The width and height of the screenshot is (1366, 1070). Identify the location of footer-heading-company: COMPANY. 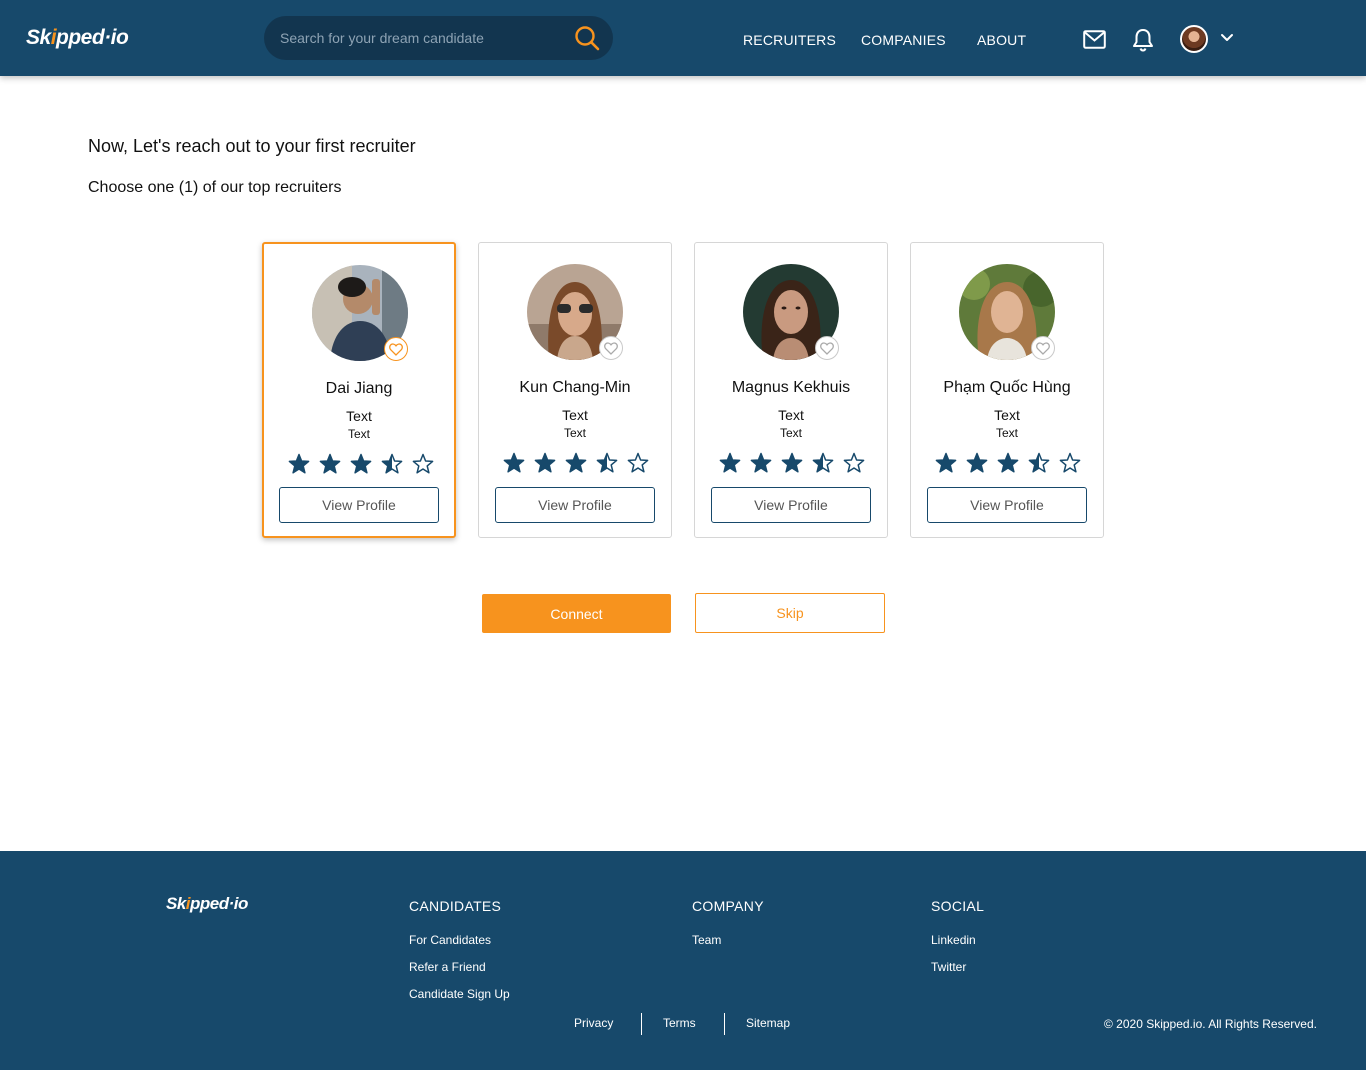
(728, 906).